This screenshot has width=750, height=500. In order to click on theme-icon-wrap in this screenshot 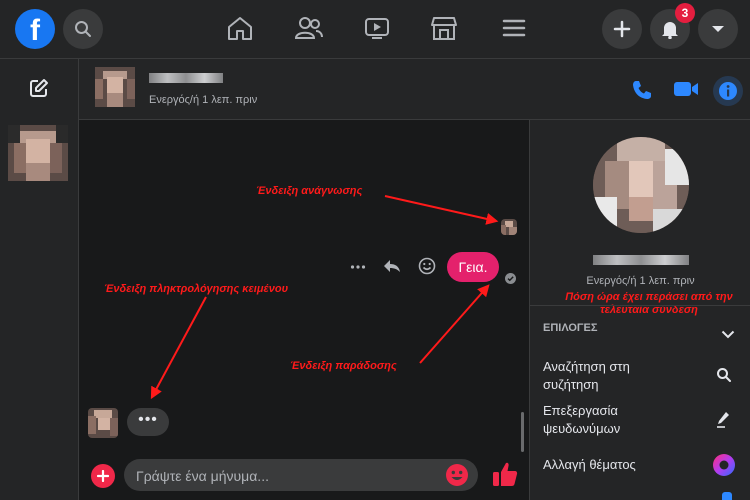, I will do `click(724, 467)`.